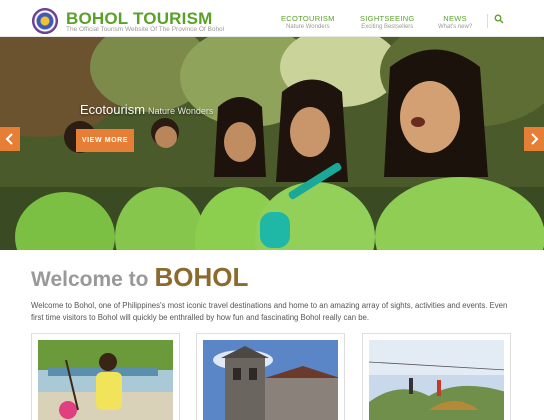 This screenshot has height=420, width=544. I want to click on chevron-left-icon, so click(9, 139).